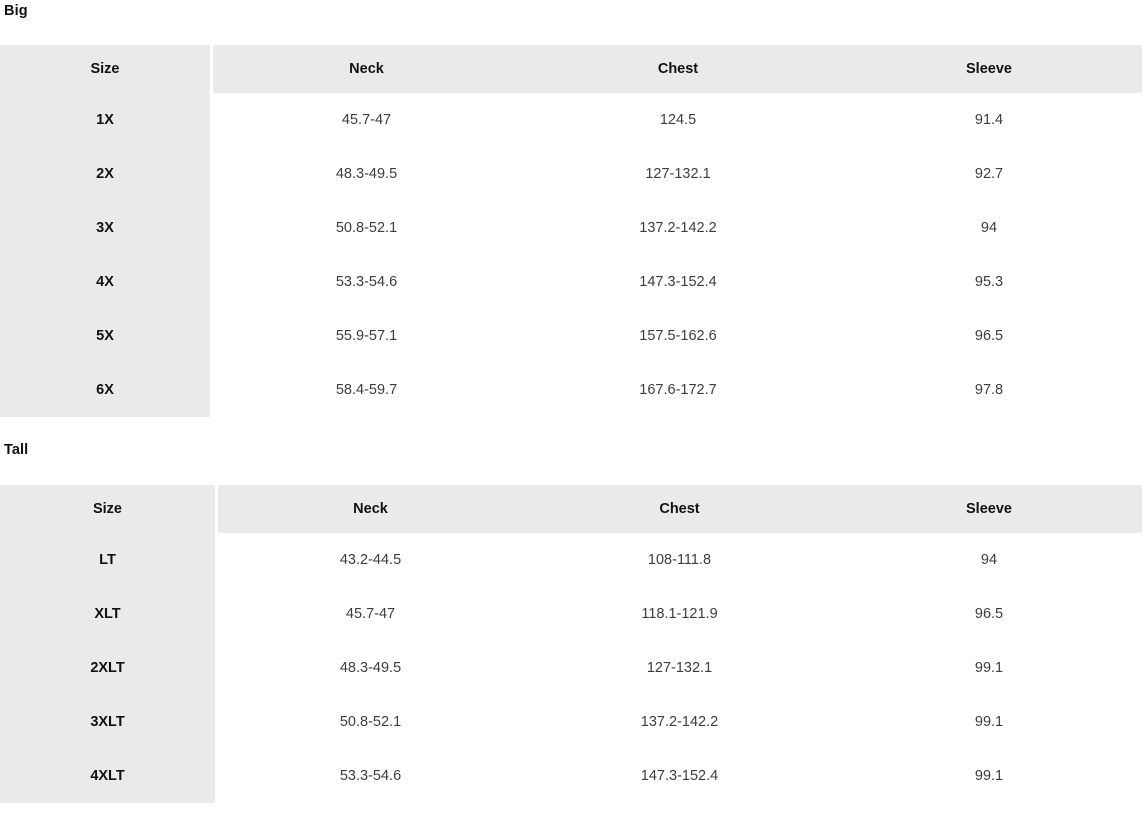 Image resolution: width=1148 pixels, height=815 pixels. Describe the element at coordinates (989, 282) in the screenshot. I see `cell-sleeve: 95.3` at that location.